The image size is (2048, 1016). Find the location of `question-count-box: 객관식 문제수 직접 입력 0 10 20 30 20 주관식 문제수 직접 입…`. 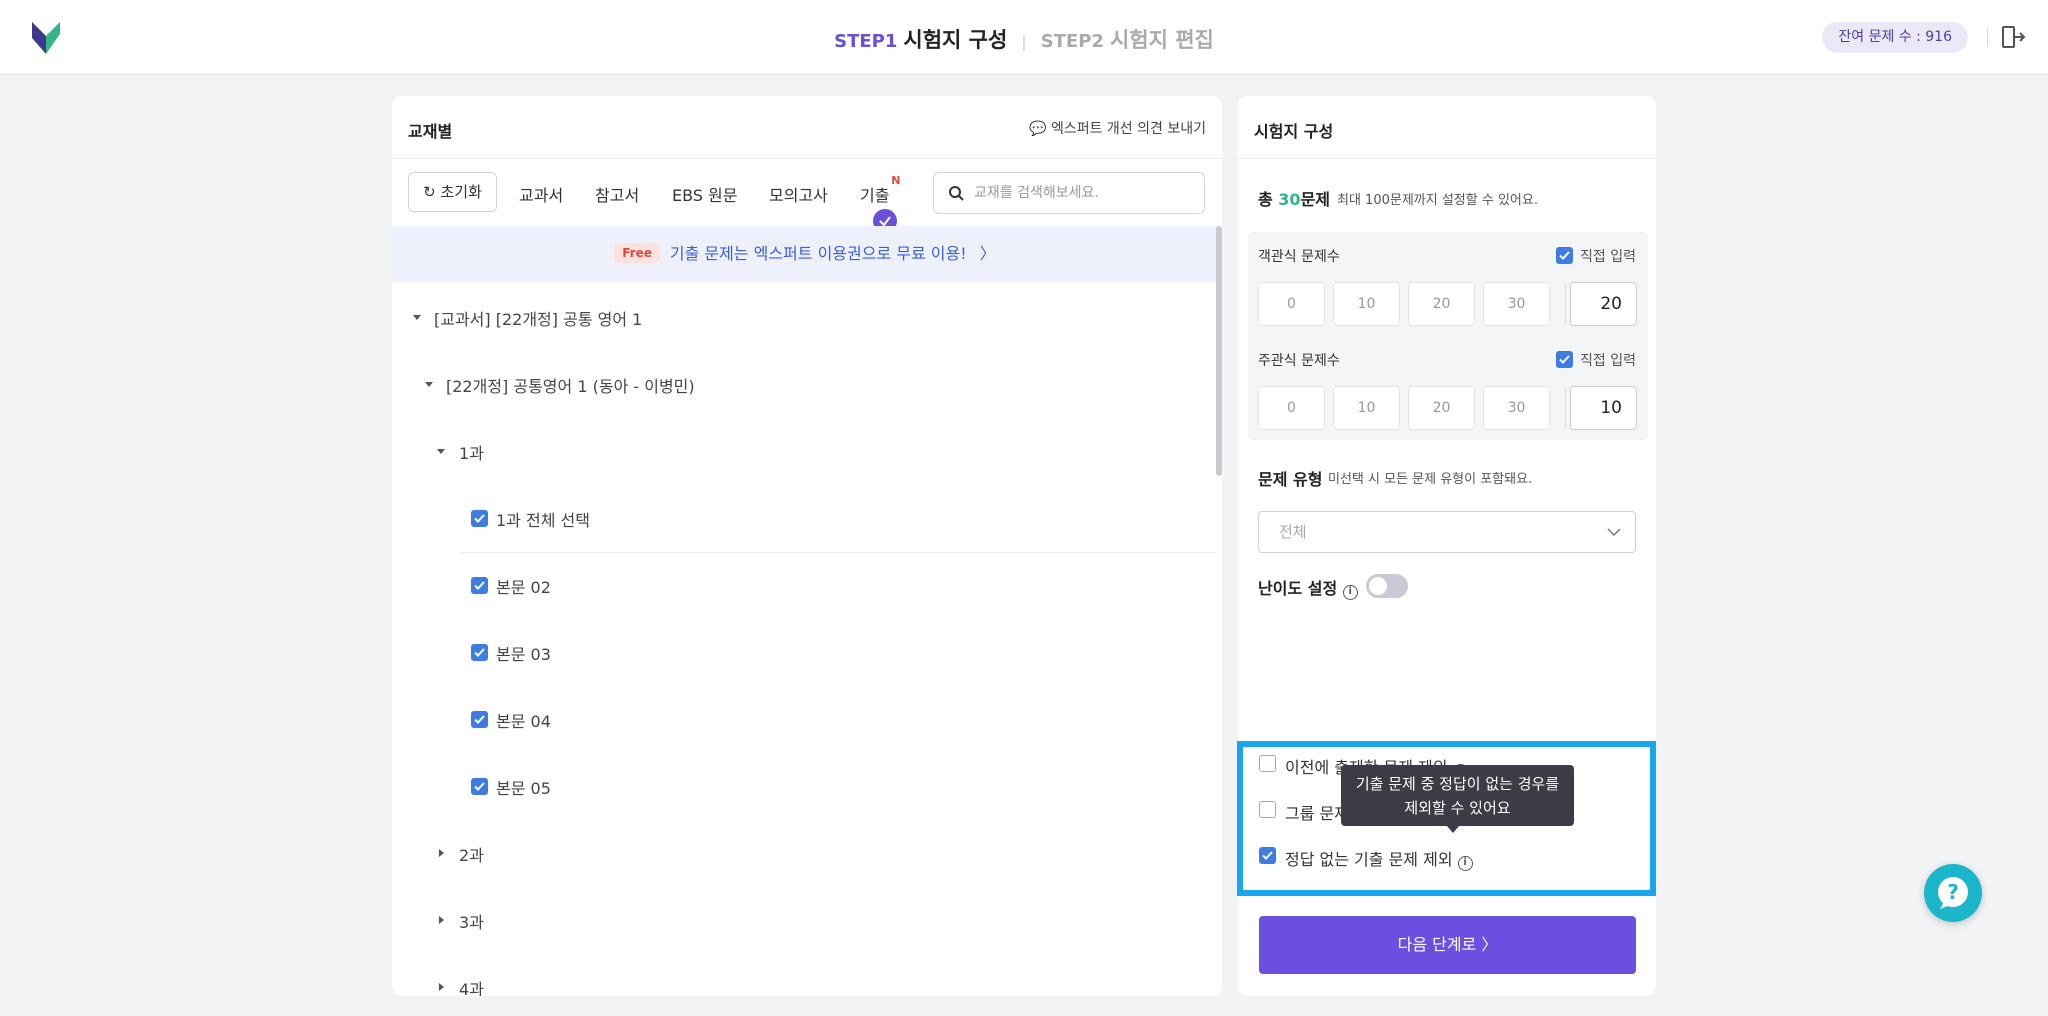

question-count-box: 객관식 문제수 직접 입력 0 10 20 30 20 주관식 문제수 직접 입… is located at coordinates (1448, 336).